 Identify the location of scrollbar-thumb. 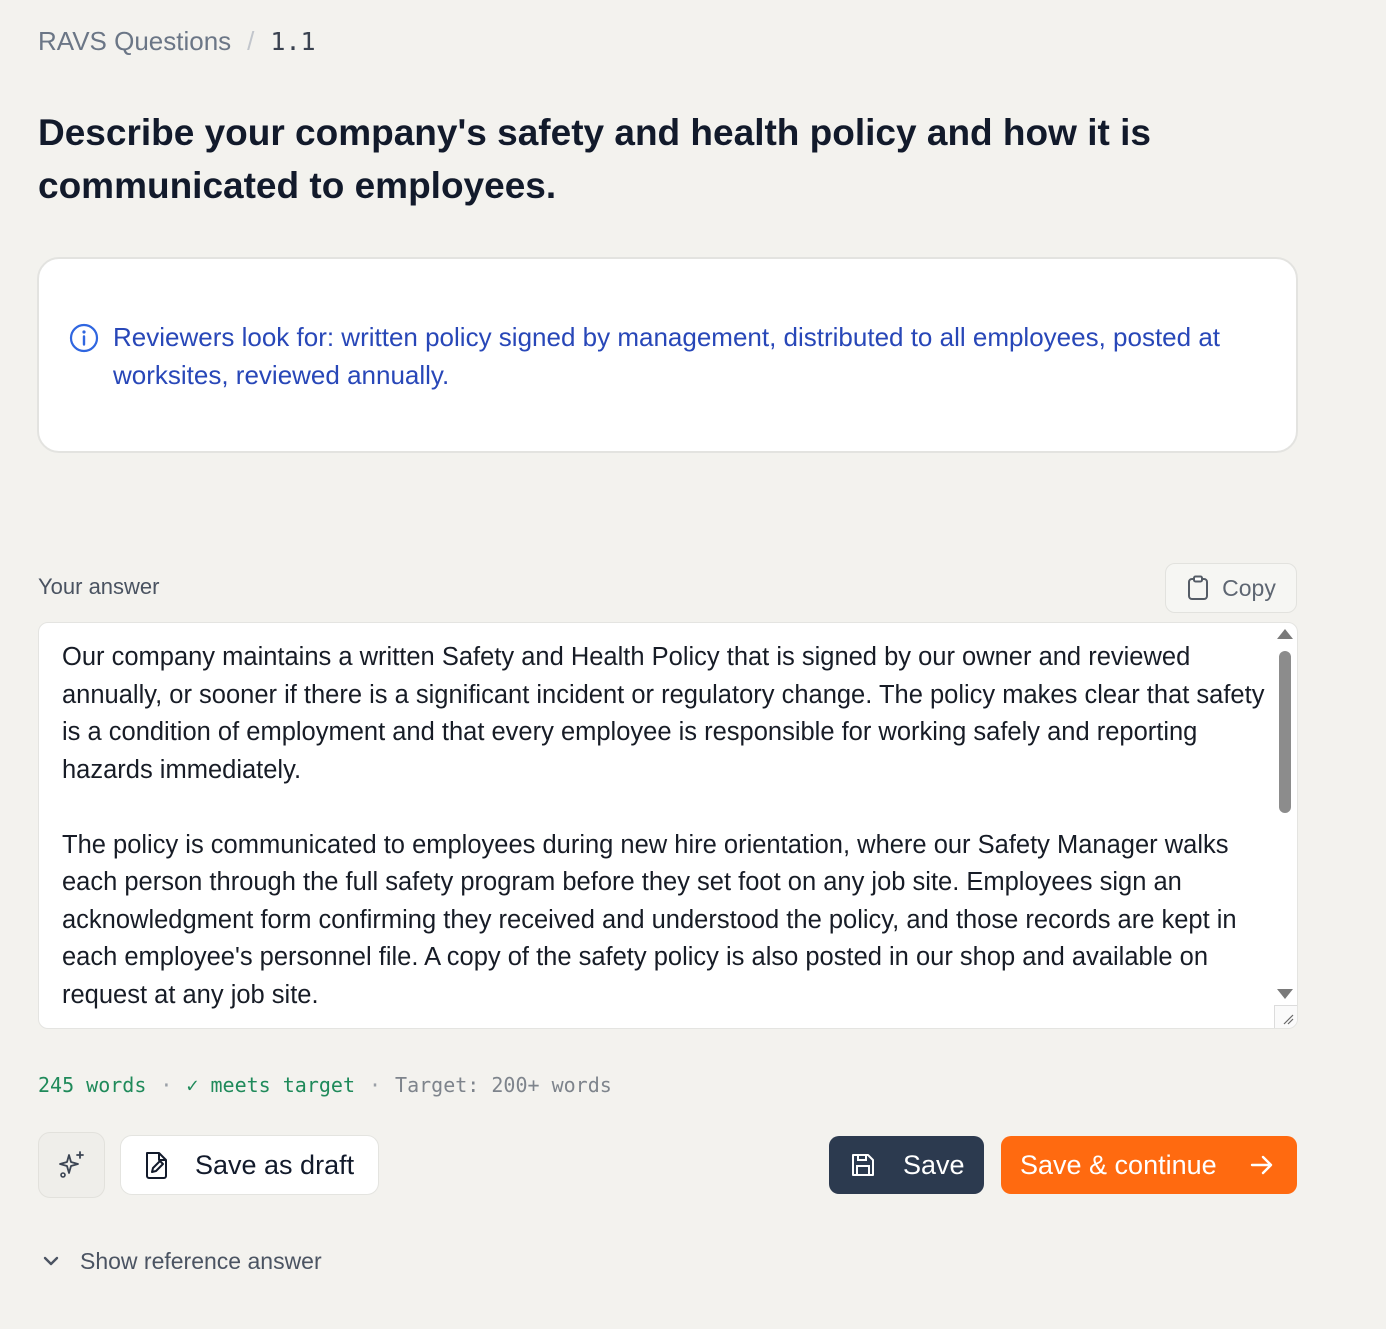
(1285, 732).